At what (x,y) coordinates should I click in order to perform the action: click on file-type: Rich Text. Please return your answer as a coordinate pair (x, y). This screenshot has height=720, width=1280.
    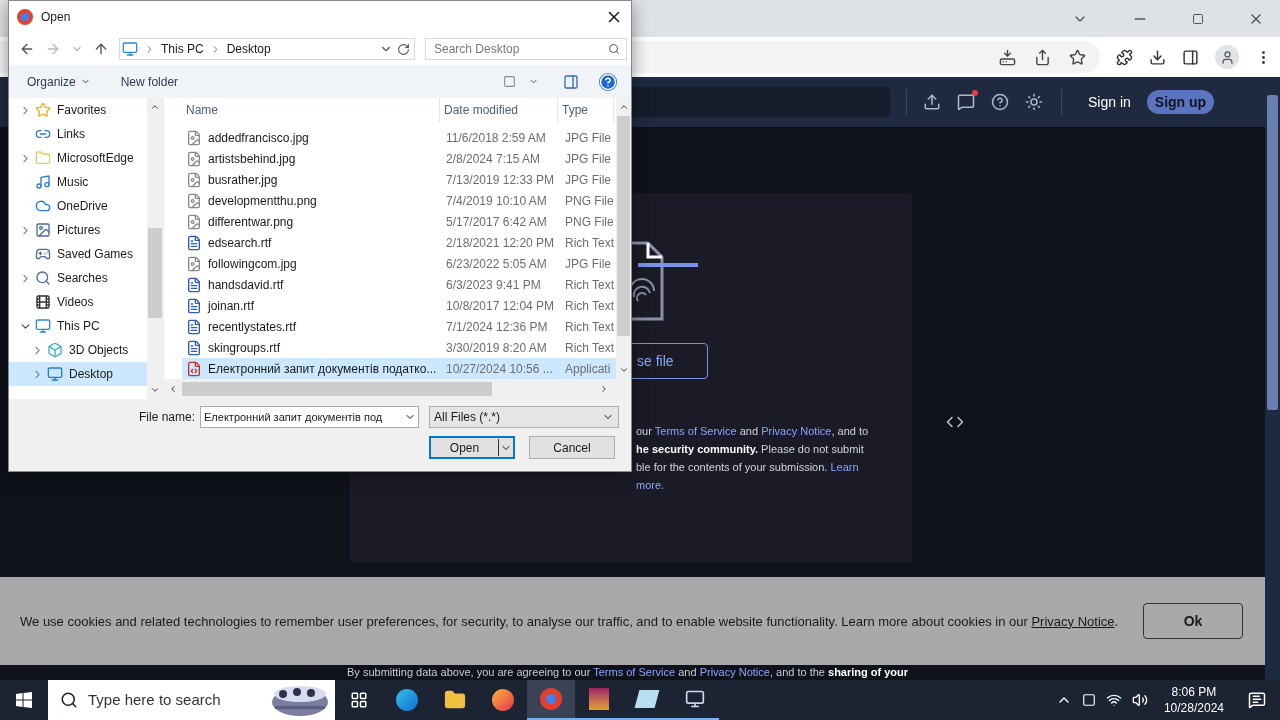
    Looking at the image, I should click on (589, 327).